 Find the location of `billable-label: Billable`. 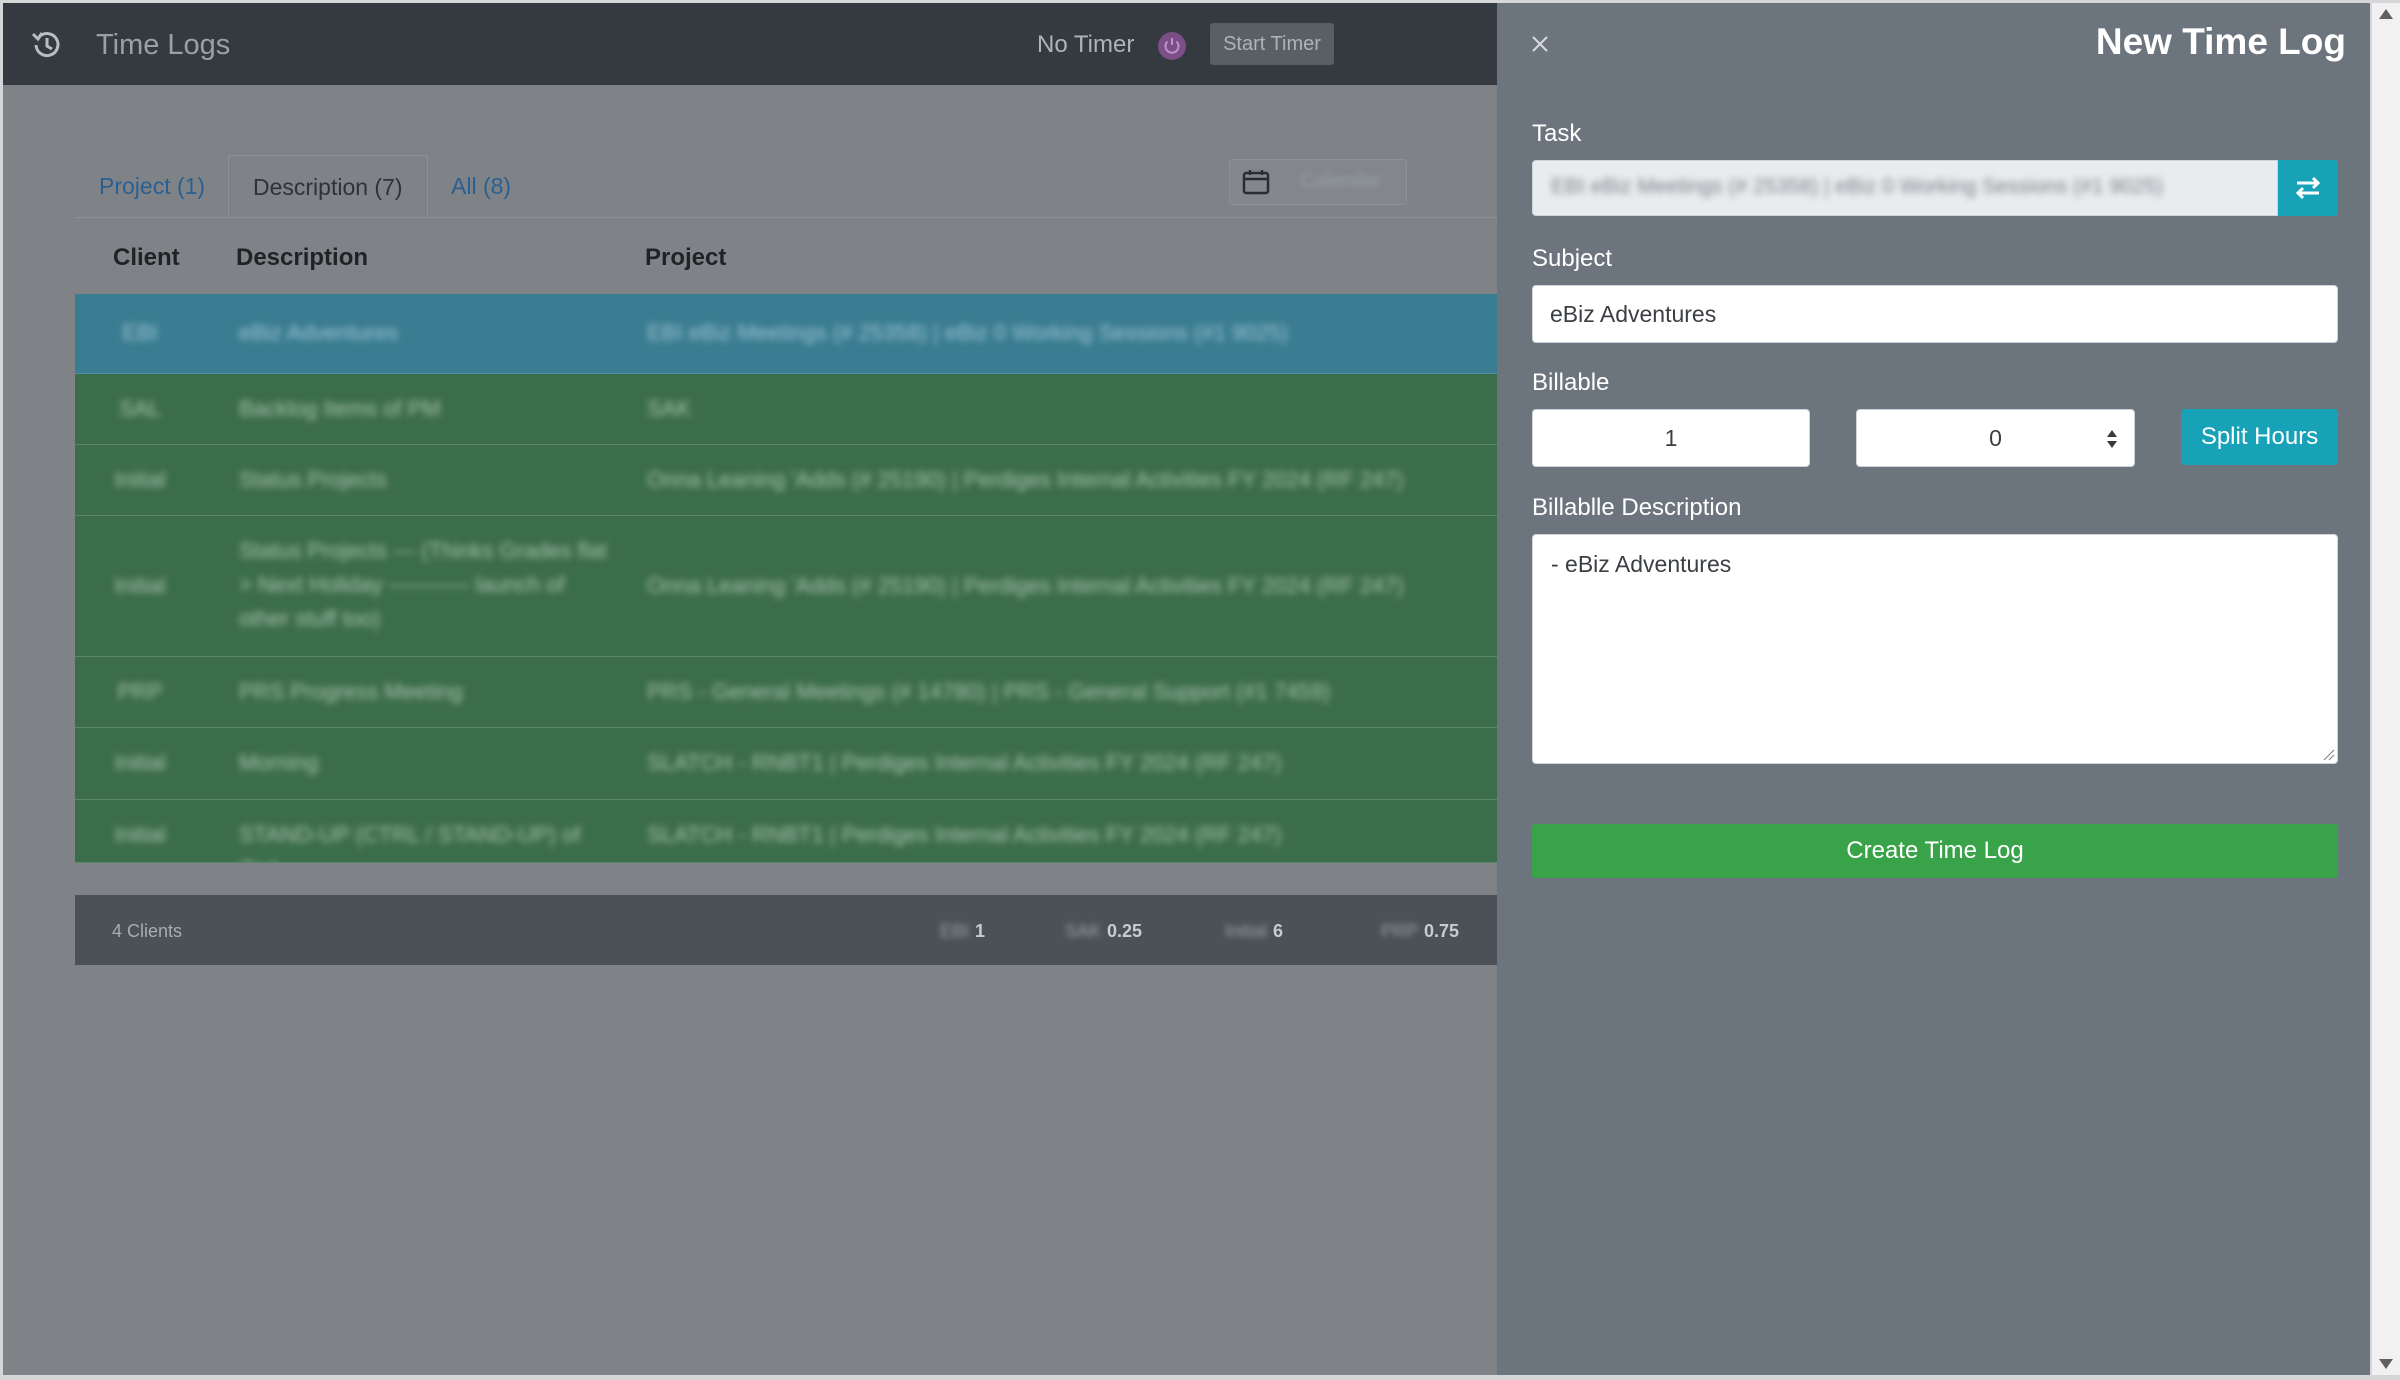

billable-label: Billable is located at coordinates (1571, 382).